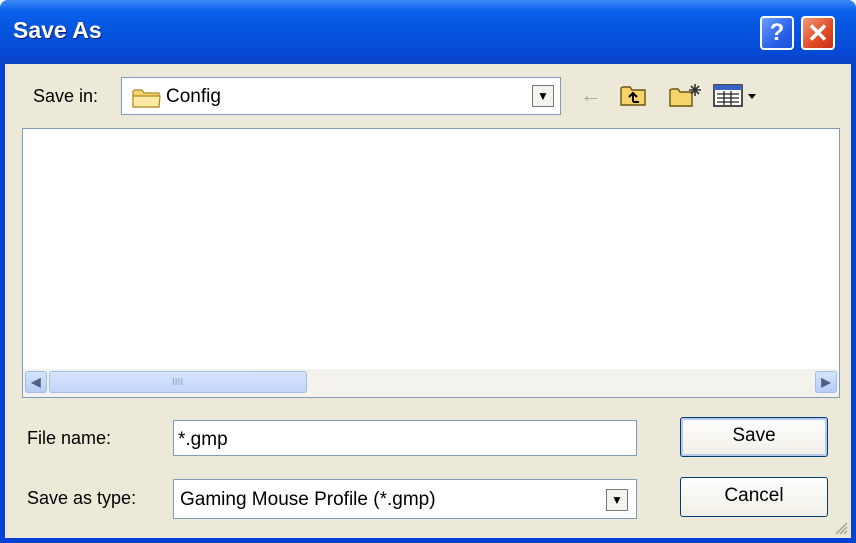 This screenshot has height=543, width=856. I want to click on up-one-level-icon, so click(633, 95).